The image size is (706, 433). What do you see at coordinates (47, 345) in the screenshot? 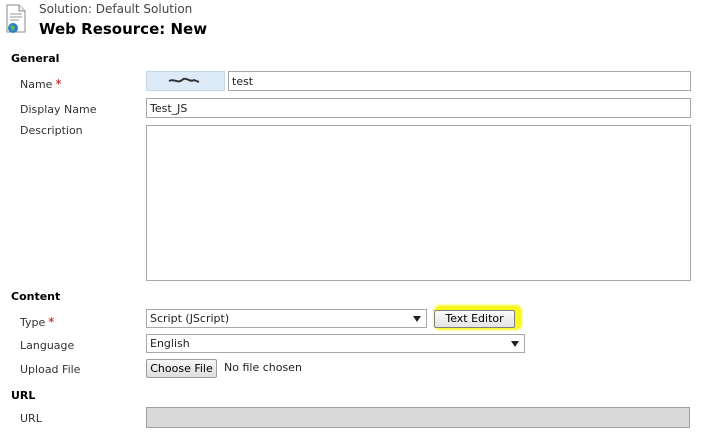
I see `language-label: Language` at bounding box center [47, 345].